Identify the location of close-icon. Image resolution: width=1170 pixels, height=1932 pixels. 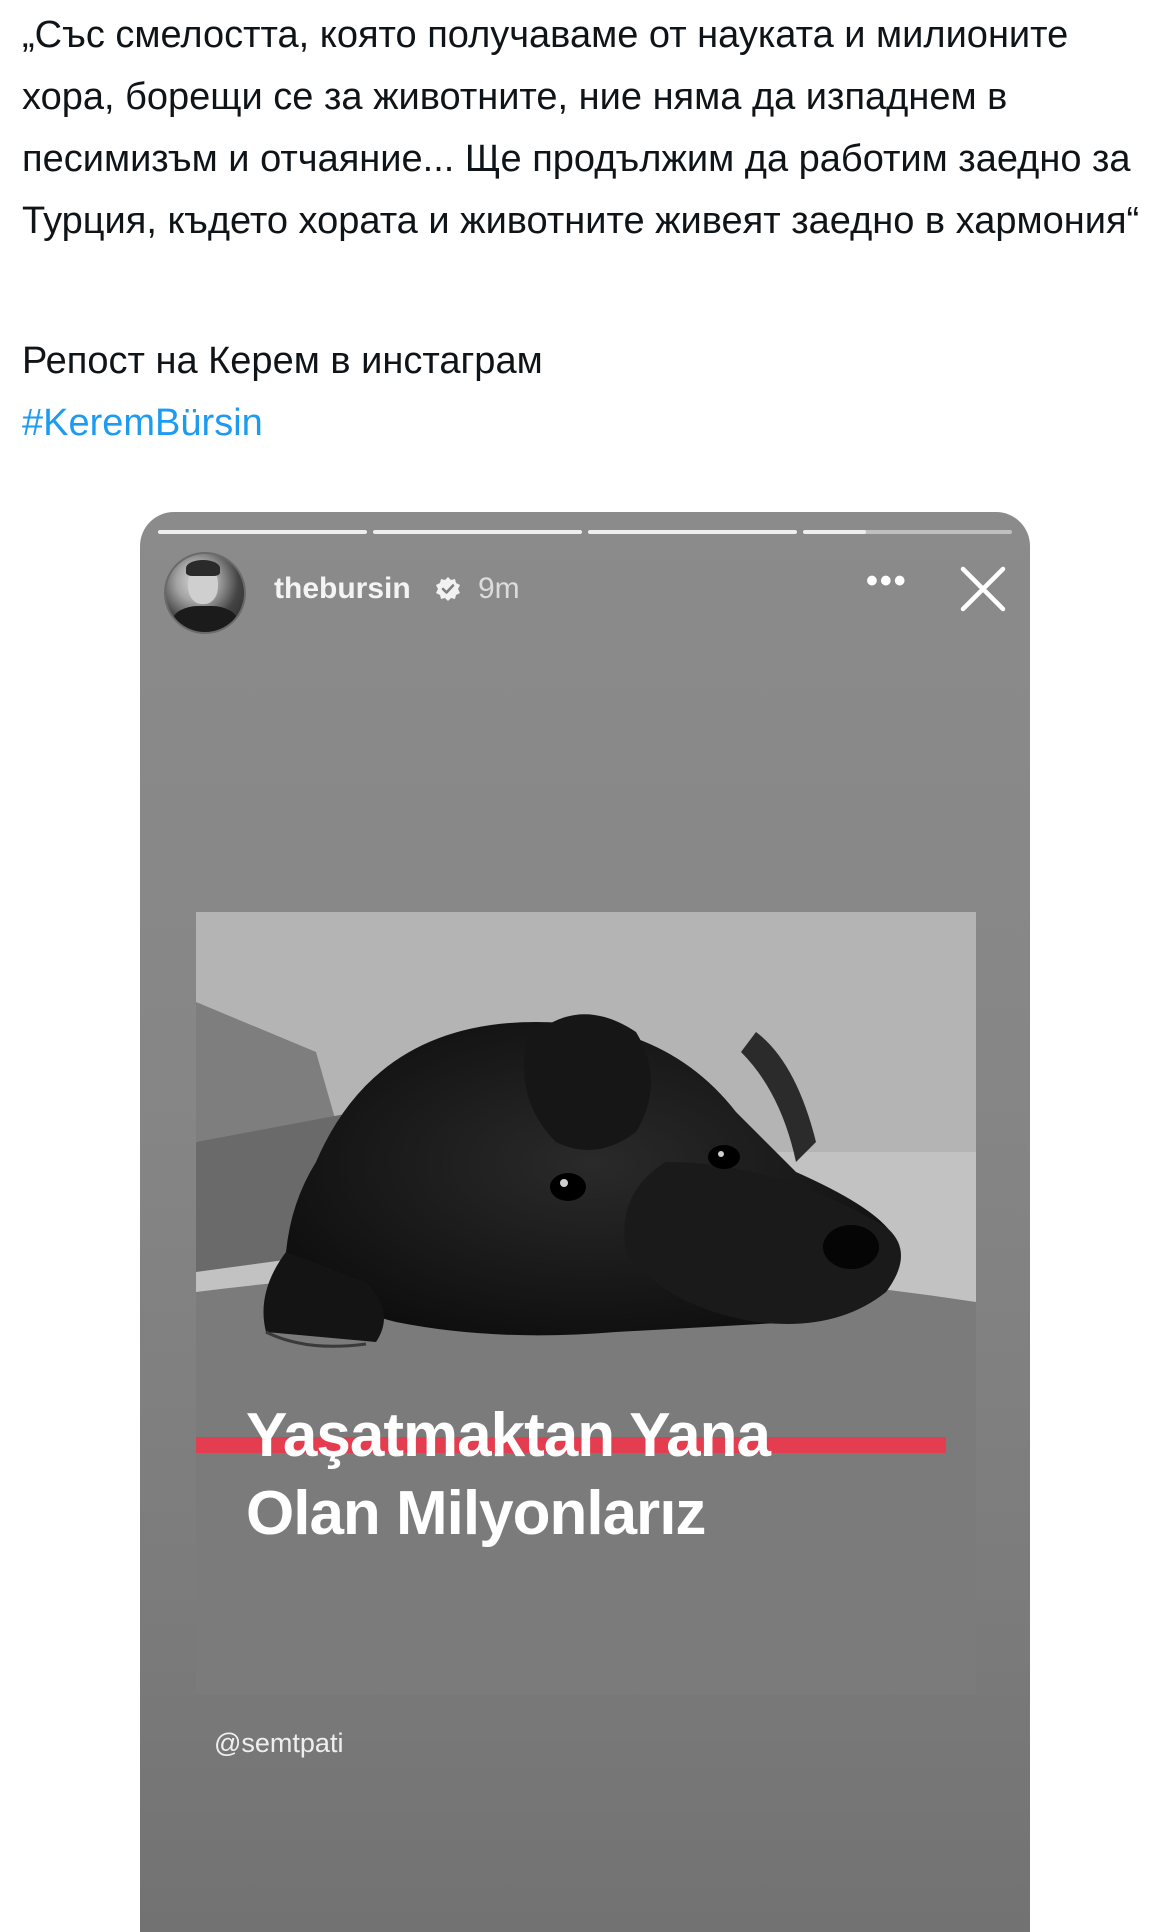
(983, 589).